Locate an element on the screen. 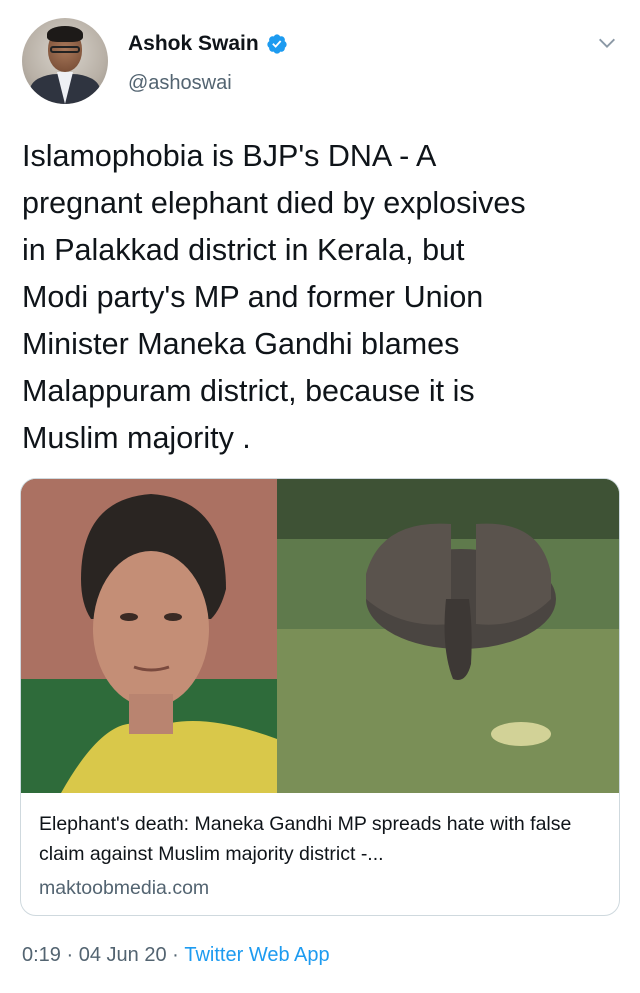 Image resolution: width=640 pixels, height=993 pixels. avatar-hair is located at coordinates (65, 34).